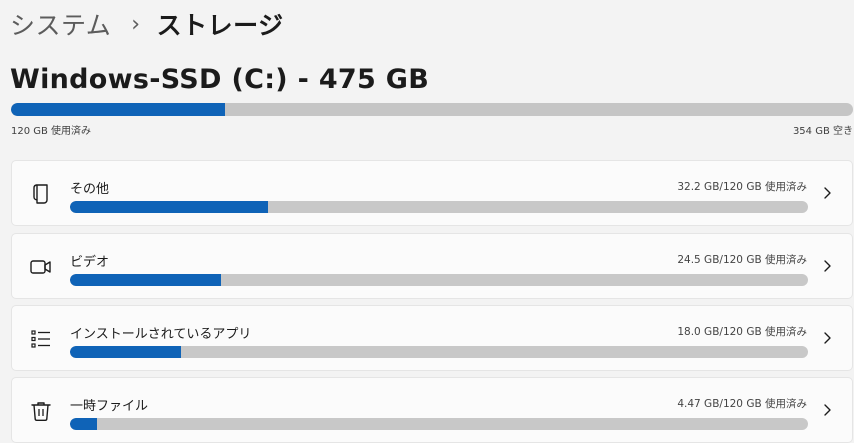 Image resolution: width=854 pixels, height=443 pixels. I want to click on category-size: 24.5 GB/120 GB 使用済み, so click(742, 260).